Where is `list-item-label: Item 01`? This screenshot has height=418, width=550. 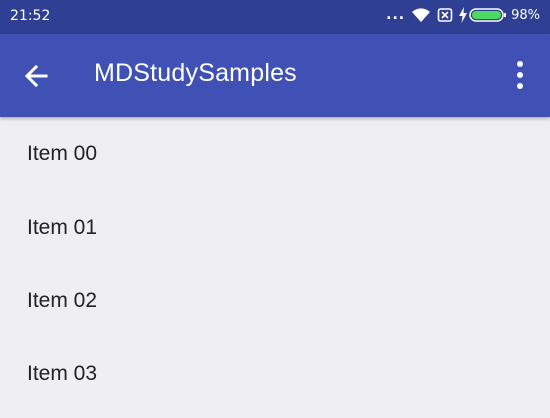
list-item-label: Item 01 is located at coordinates (62, 227).